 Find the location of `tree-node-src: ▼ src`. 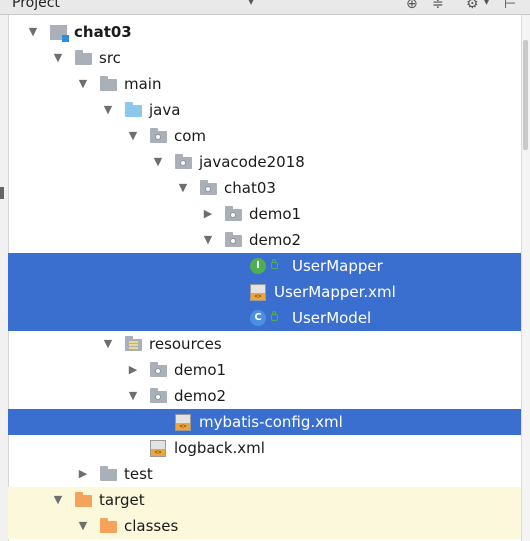

tree-node-src: ▼ src is located at coordinates (264, 58).